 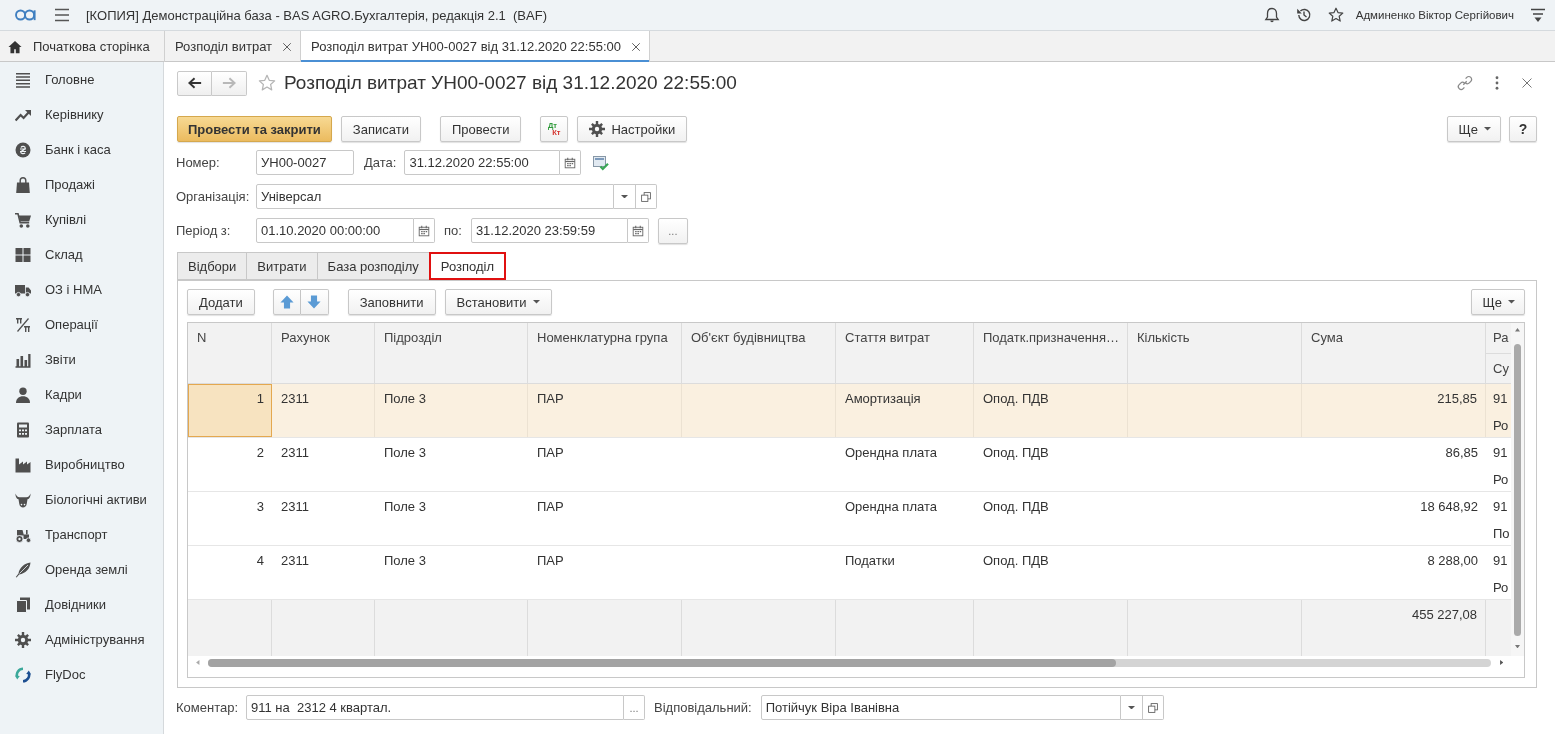 What do you see at coordinates (81, 674) in the screenshot?
I see `sidebar-item: FlyDoc` at bounding box center [81, 674].